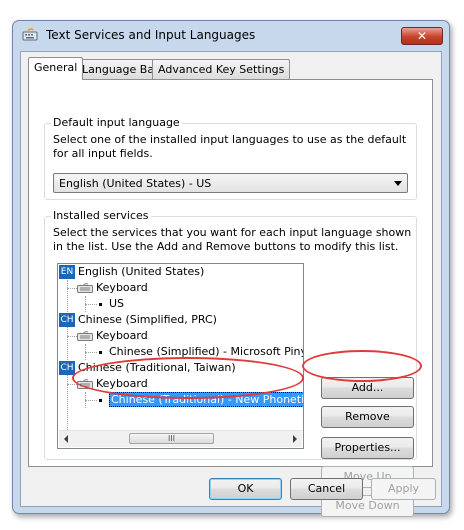  I want to click on tree-node-language-en: EN English (United States), so click(131, 272).